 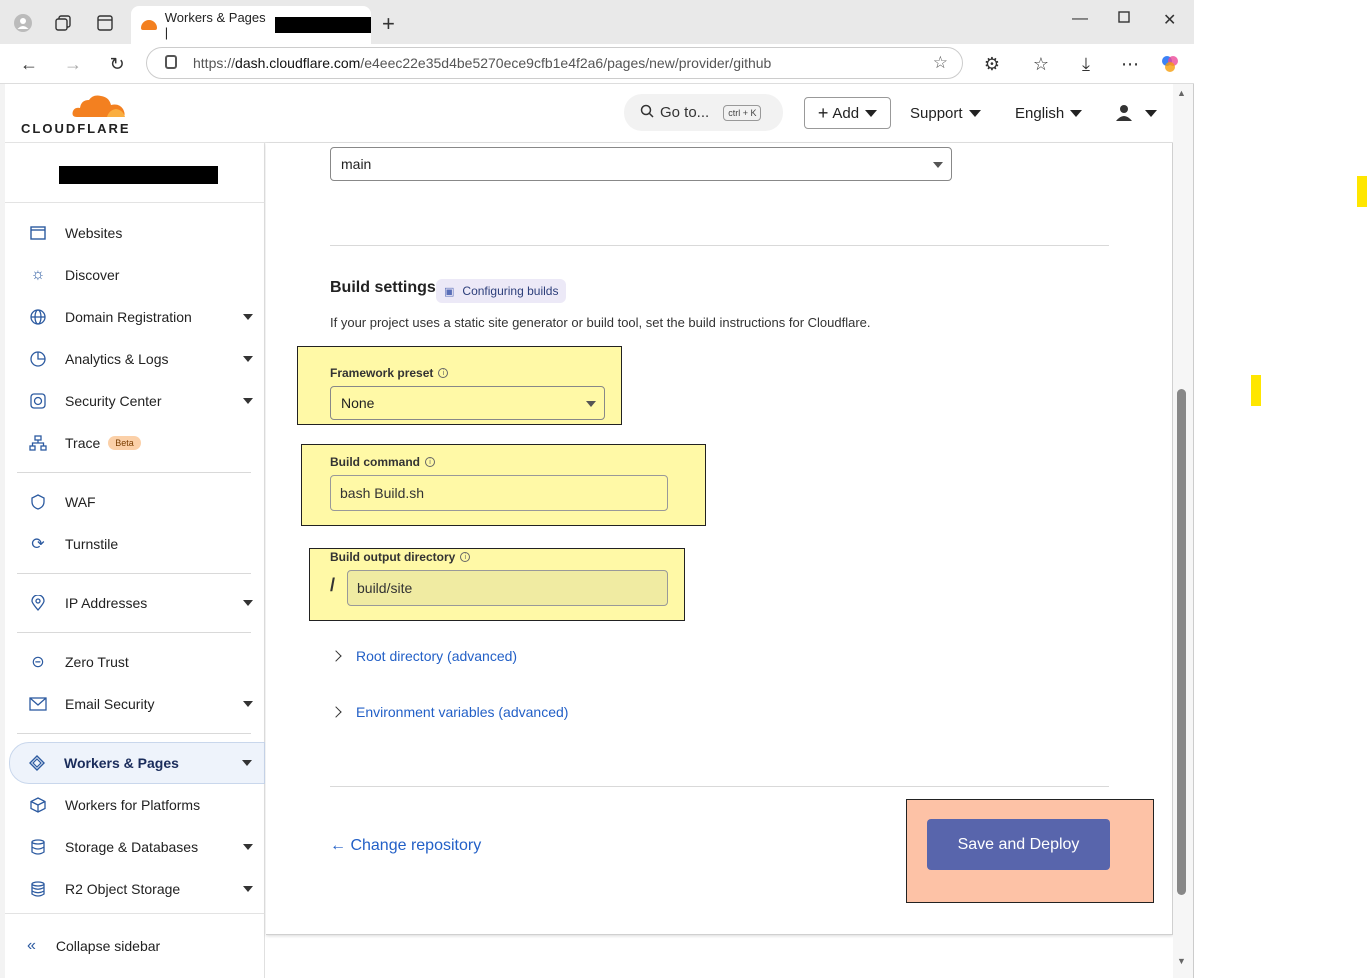 I want to click on cloudflare-logo: CLOUDFLARE, so click(x=76, y=114).